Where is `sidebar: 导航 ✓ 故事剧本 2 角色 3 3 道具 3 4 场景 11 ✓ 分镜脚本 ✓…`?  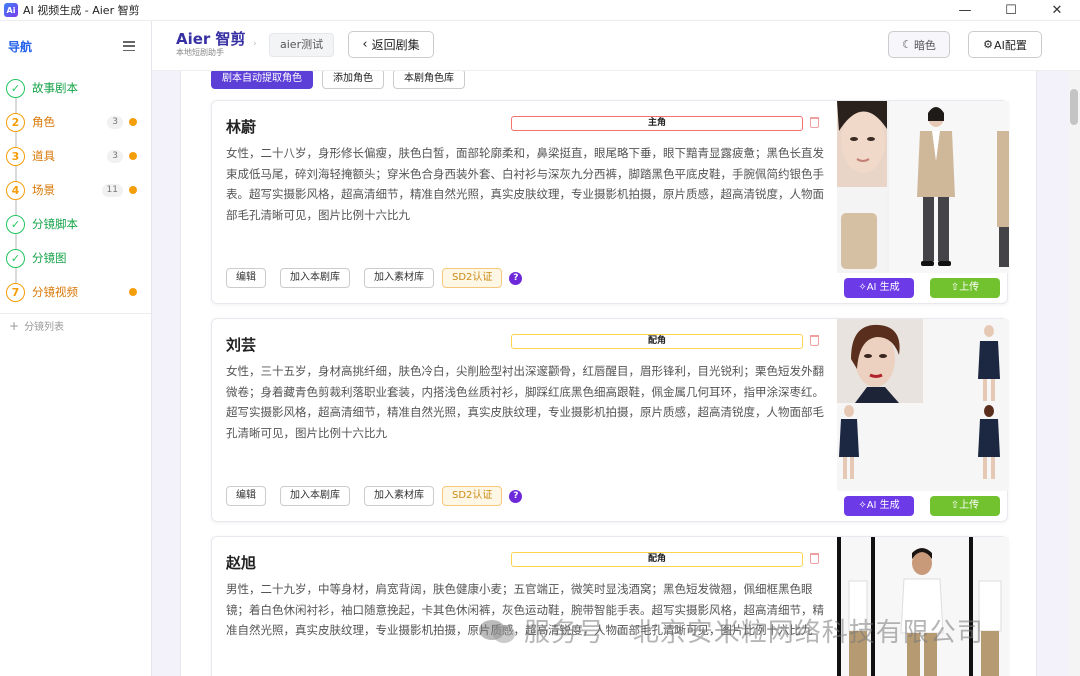 sidebar: 导航 ✓ 故事剧本 2 角色 3 3 道具 3 4 场景 11 ✓ 分镜脚本 ✓… is located at coordinates (76, 348).